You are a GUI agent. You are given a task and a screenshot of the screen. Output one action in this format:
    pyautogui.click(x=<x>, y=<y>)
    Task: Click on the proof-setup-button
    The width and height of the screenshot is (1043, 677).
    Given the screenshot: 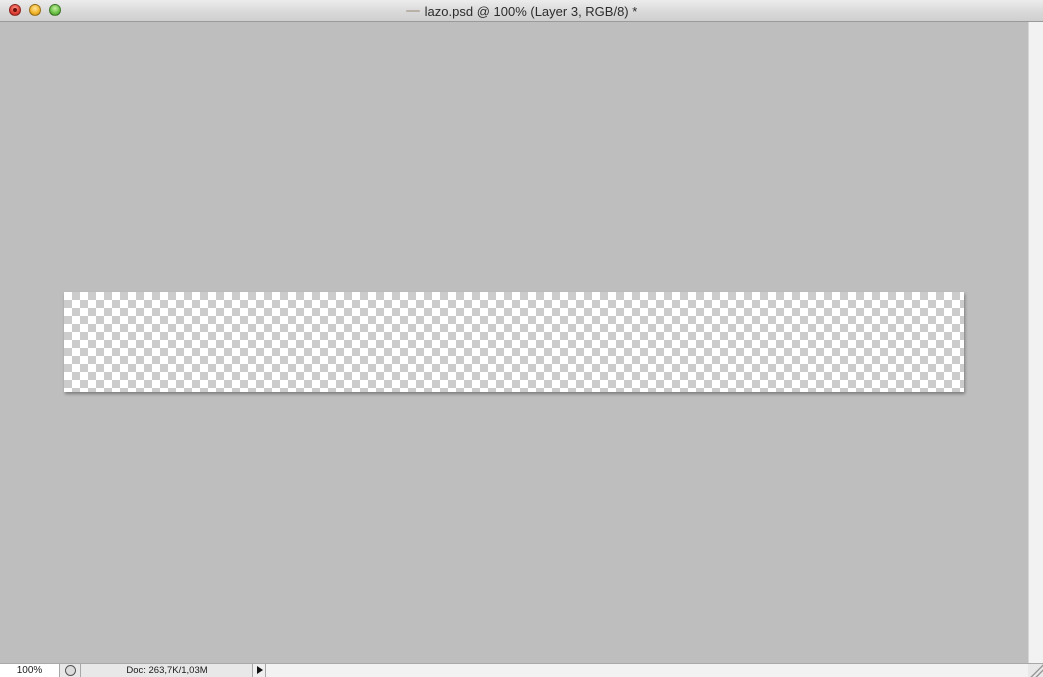 What is the action you would take?
    pyautogui.click(x=71, y=670)
    